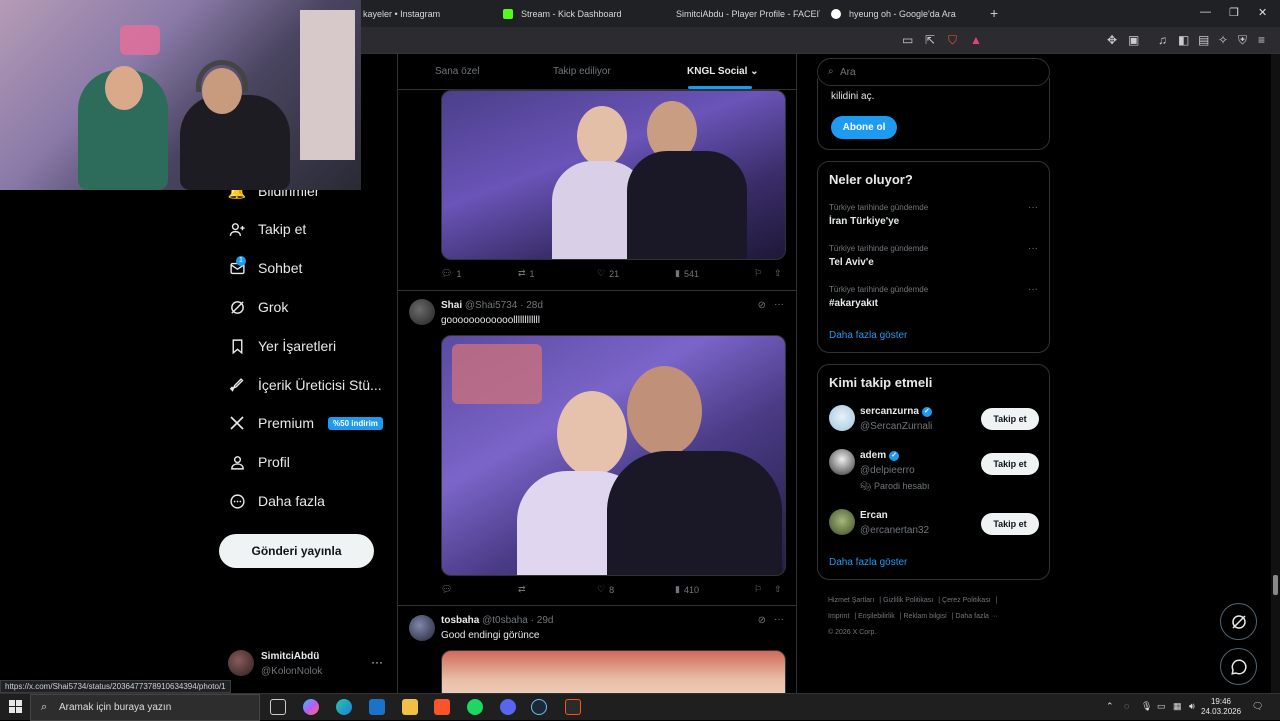 The image size is (1280, 721). What do you see at coordinates (1238, 666) in the screenshot?
I see `messages-fab-button` at bounding box center [1238, 666].